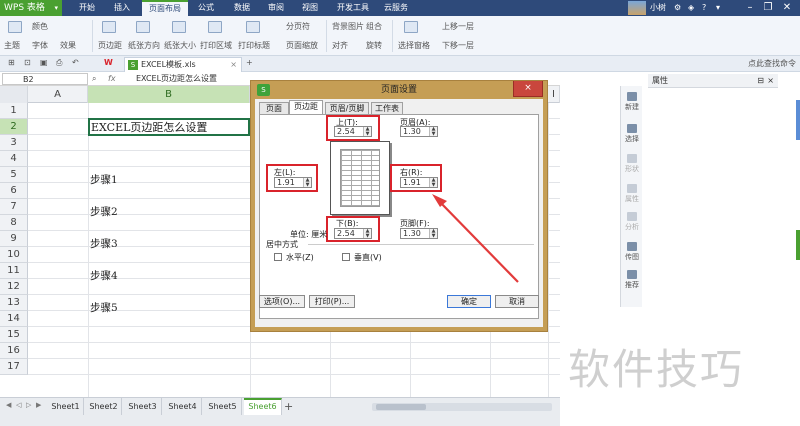  I want to click on row-header-5: 5, so click(14, 175).